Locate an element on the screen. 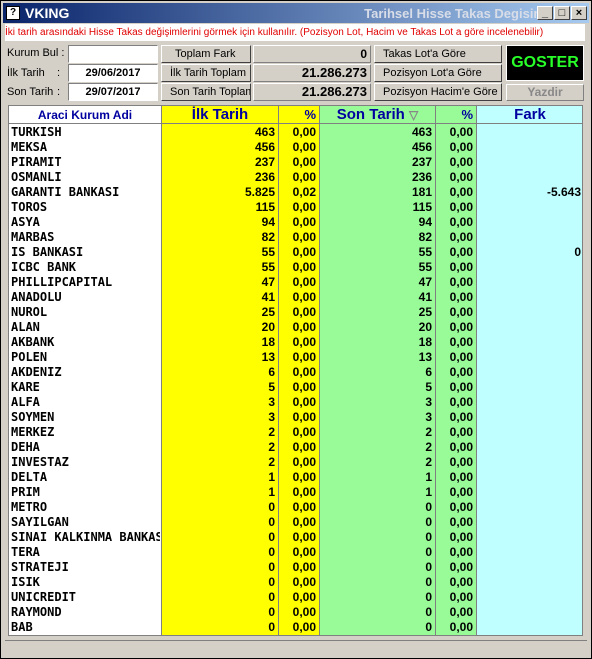  table-row: IS BANKASI 55 0,00 55 0,00 0 is located at coordinates (295, 252).